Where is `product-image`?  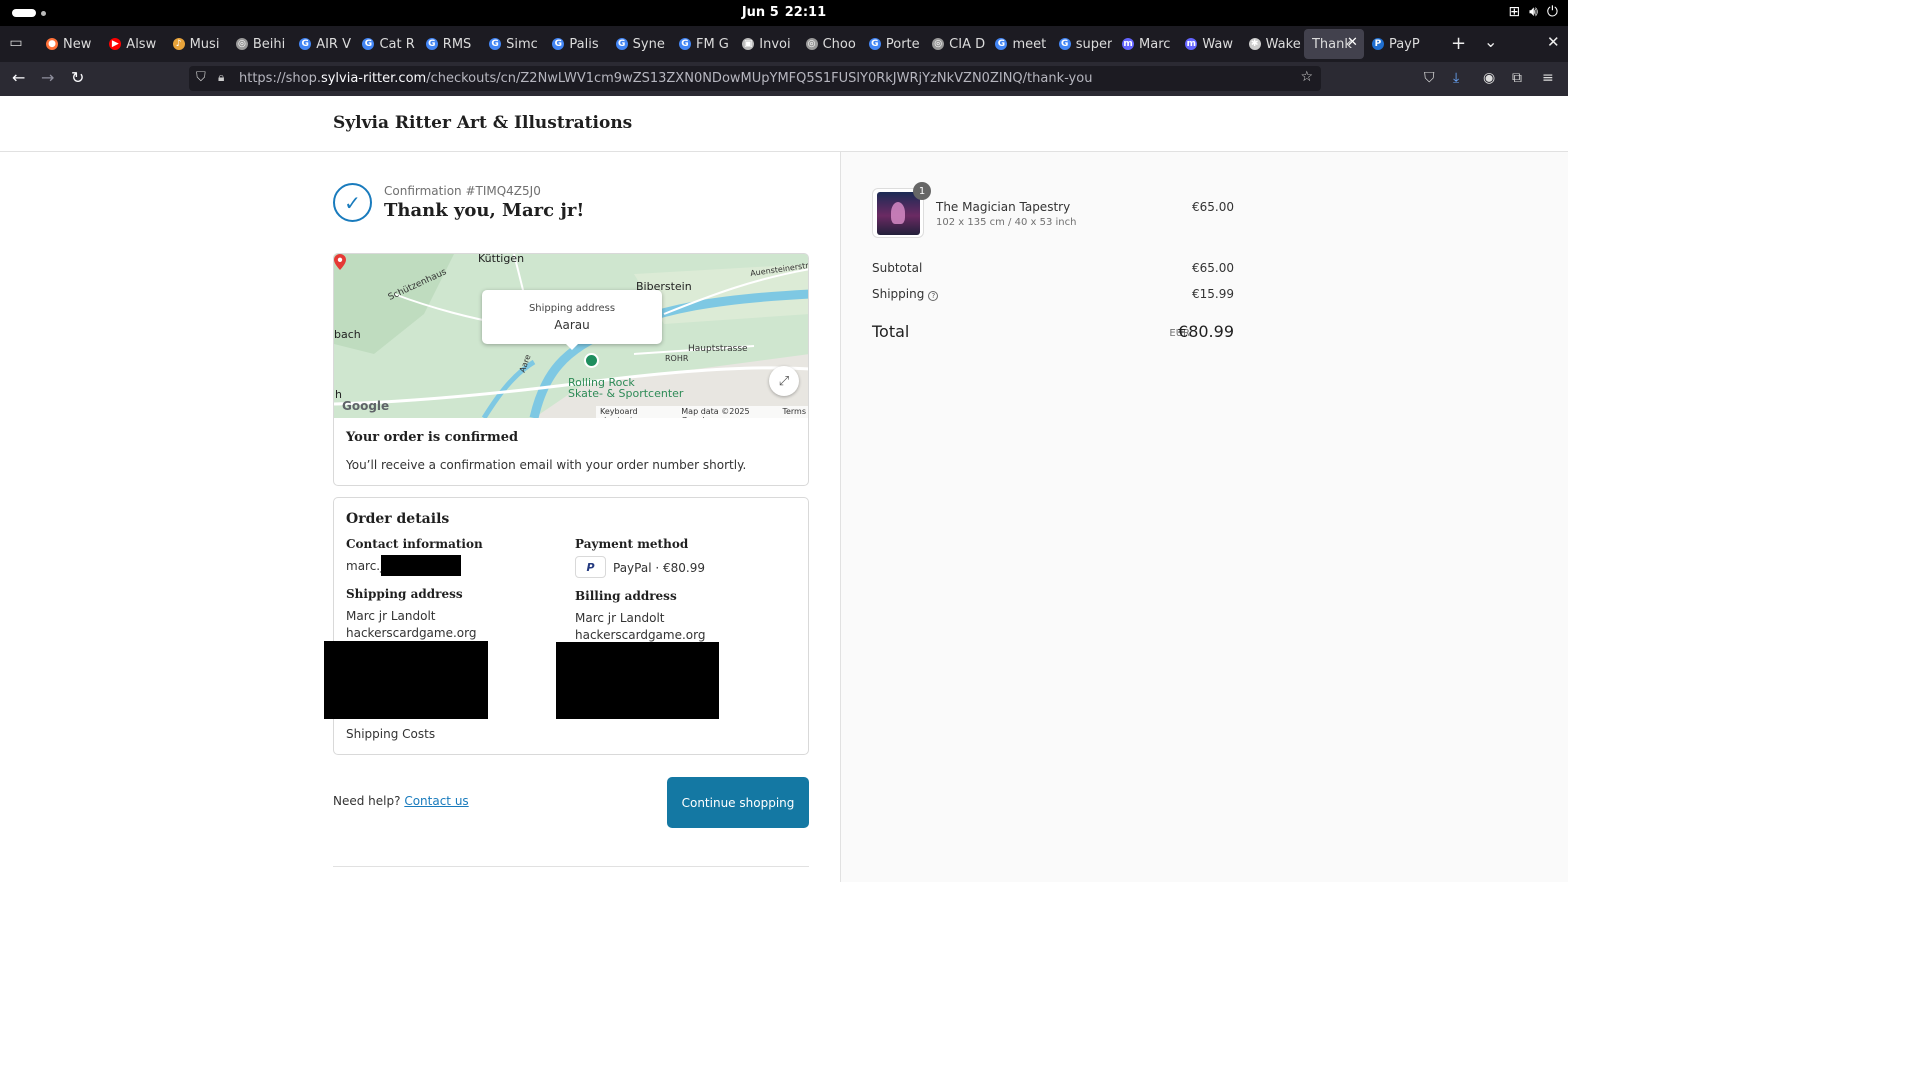 product-image is located at coordinates (898, 213).